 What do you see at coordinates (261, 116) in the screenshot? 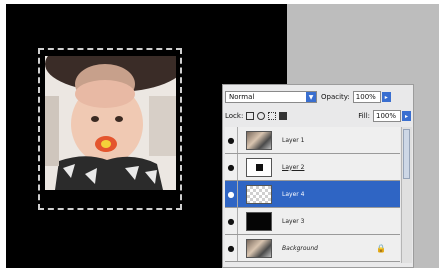
I see `lock-pixels-icon` at bounding box center [261, 116].